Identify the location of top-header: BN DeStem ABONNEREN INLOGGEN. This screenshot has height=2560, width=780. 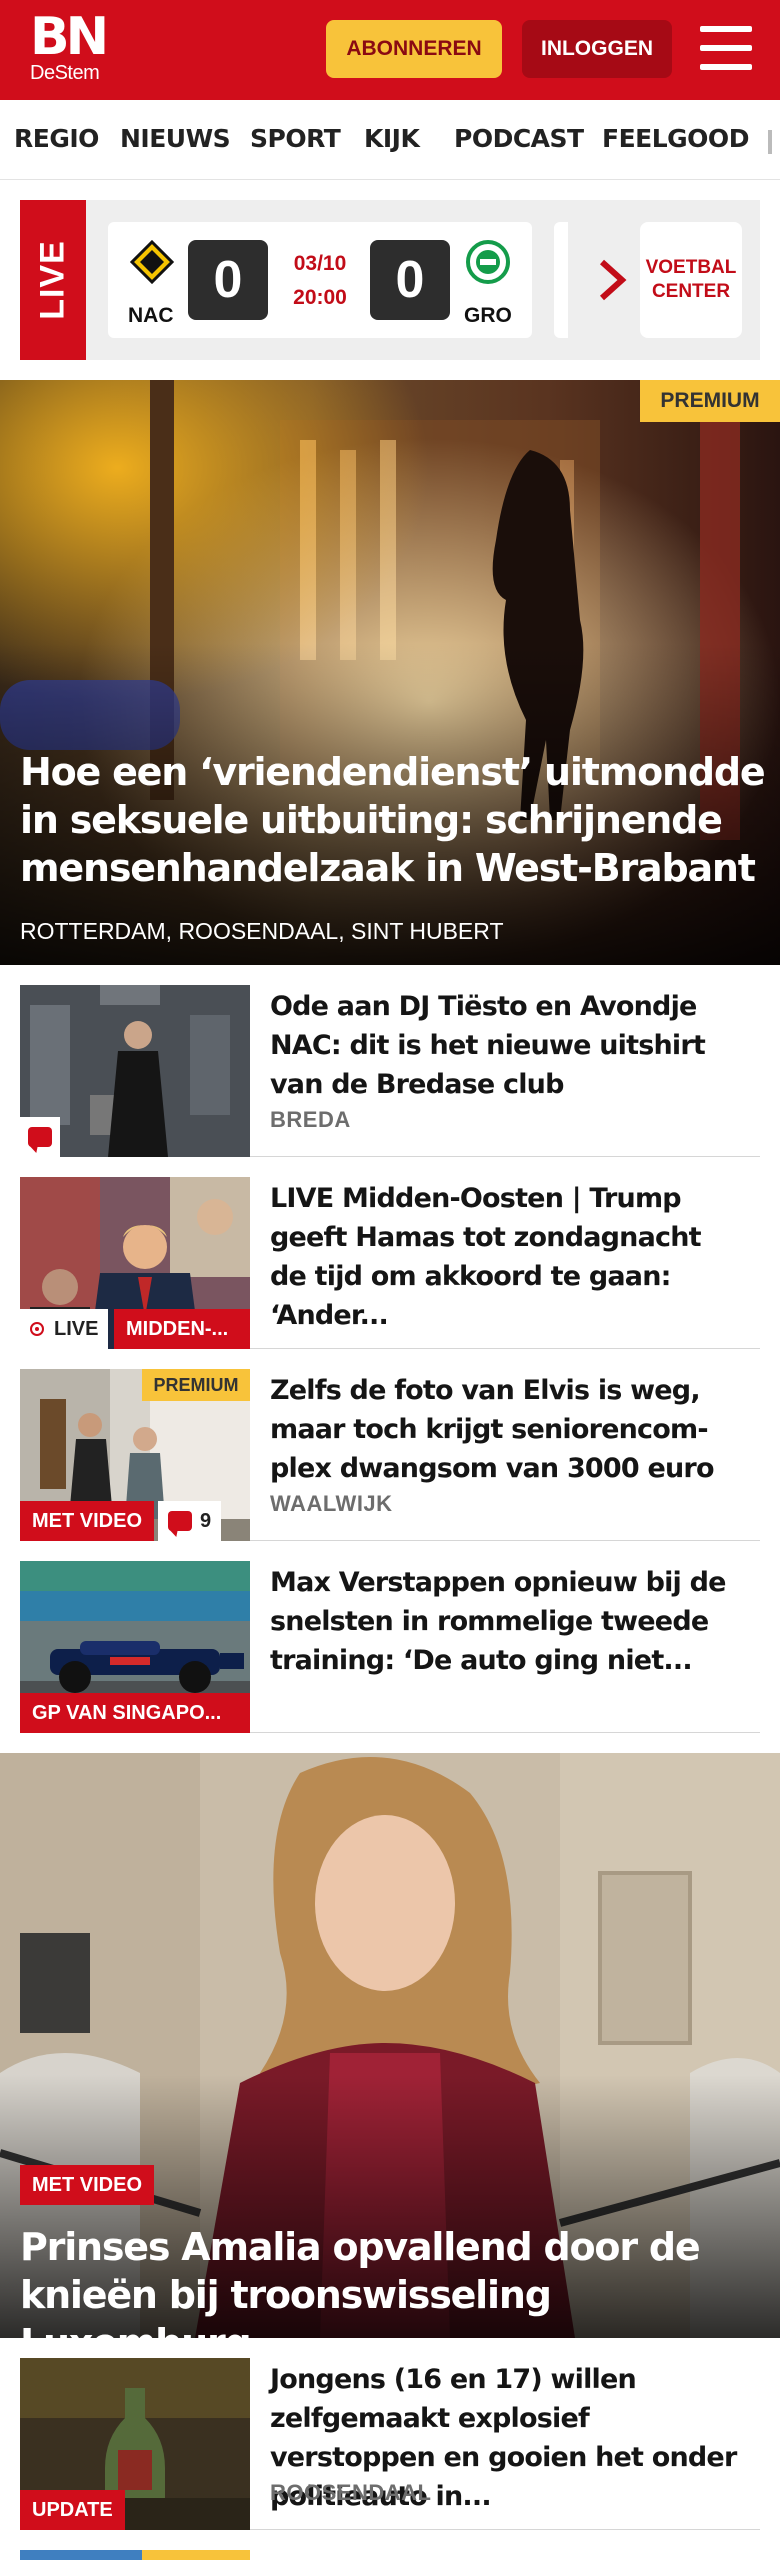
(390, 50).